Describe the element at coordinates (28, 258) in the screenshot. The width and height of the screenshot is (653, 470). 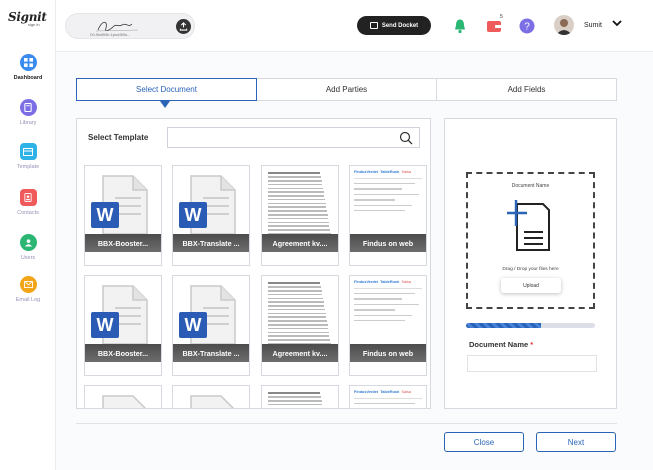
I see `sidebar-item-label: Users` at that location.